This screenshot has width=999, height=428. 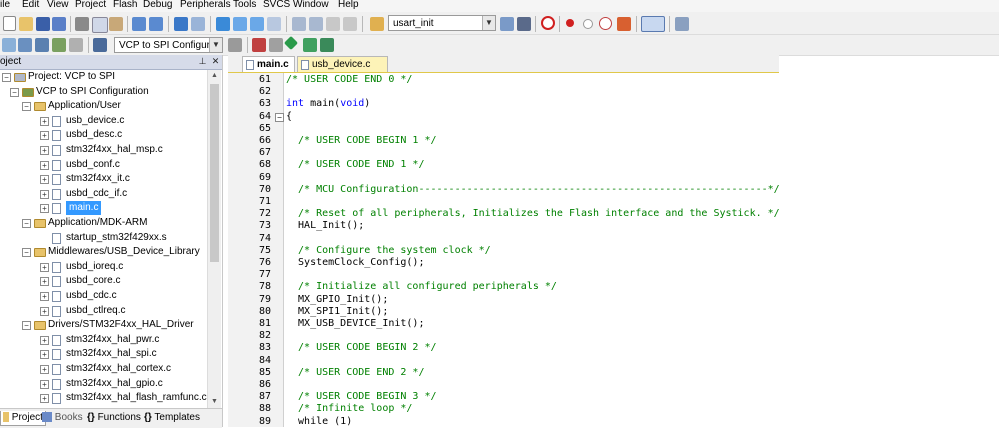 I want to click on save-all-icon, so click(x=59, y=24).